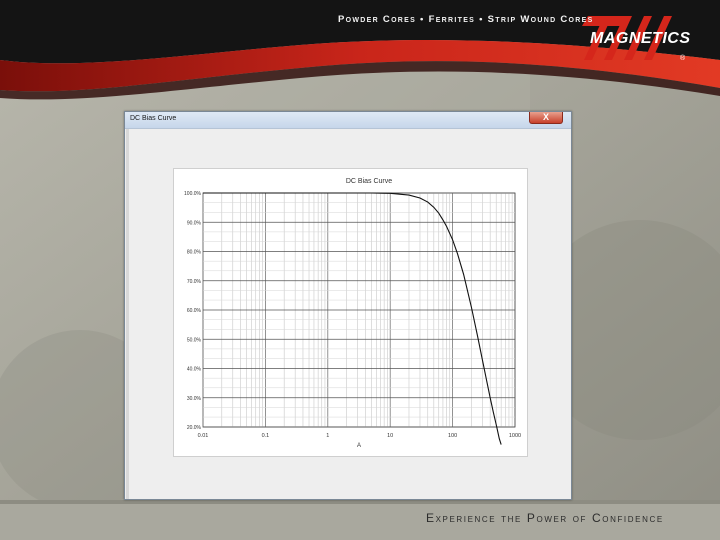  What do you see at coordinates (452, 436) in the screenshot?
I see `x-tick-label: 100` at bounding box center [452, 436].